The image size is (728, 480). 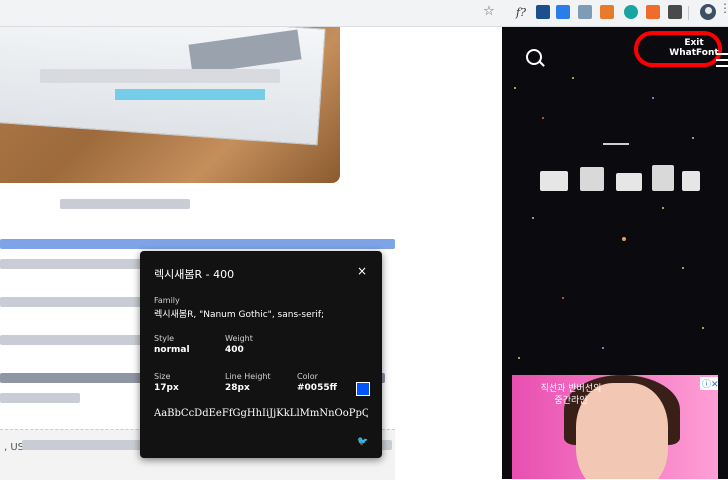 What do you see at coordinates (40, 398) in the screenshot?
I see `blurred-text-line` at bounding box center [40, 398].